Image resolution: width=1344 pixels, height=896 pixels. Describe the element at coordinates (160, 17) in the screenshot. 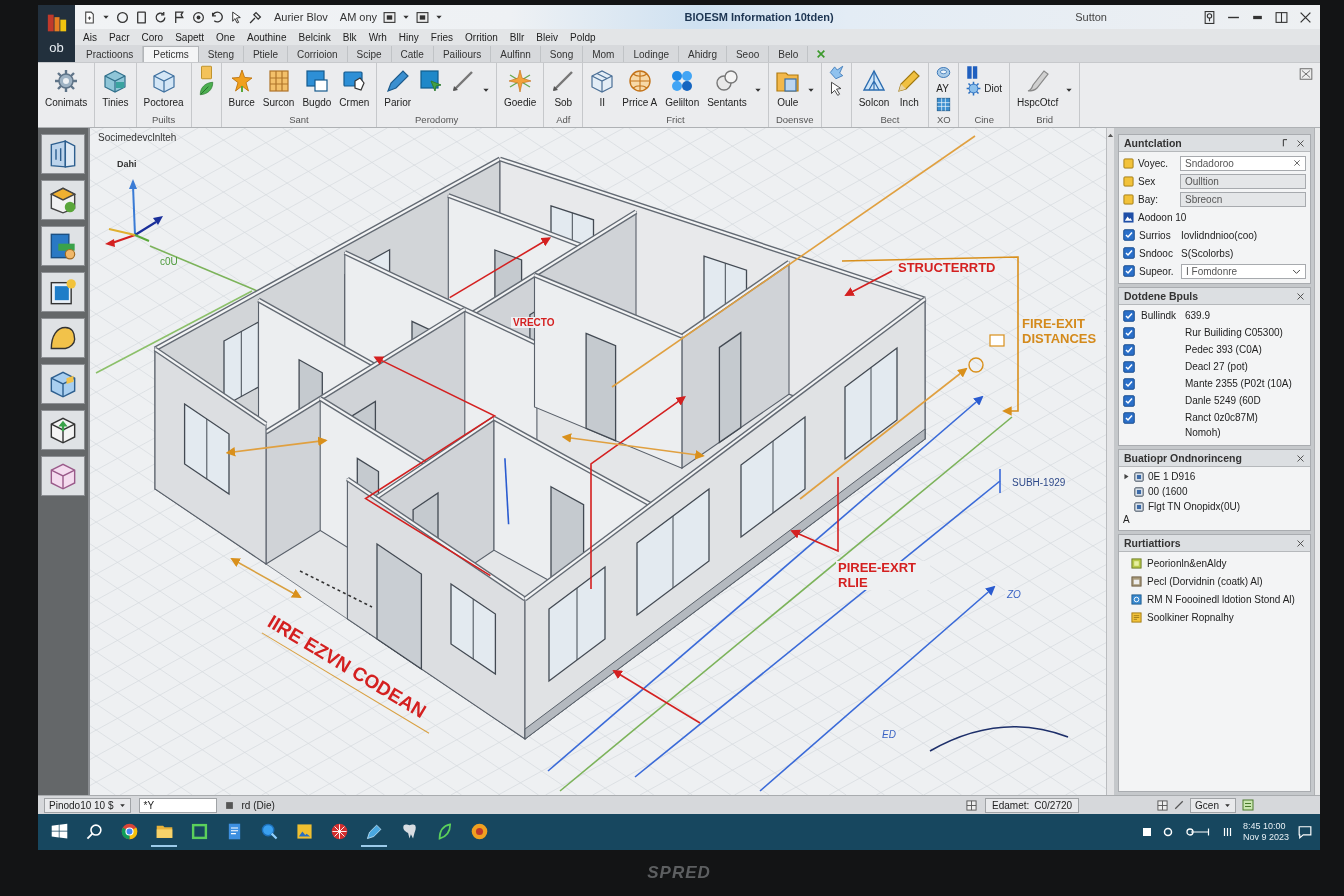

I see `refresh-icon` at that location.